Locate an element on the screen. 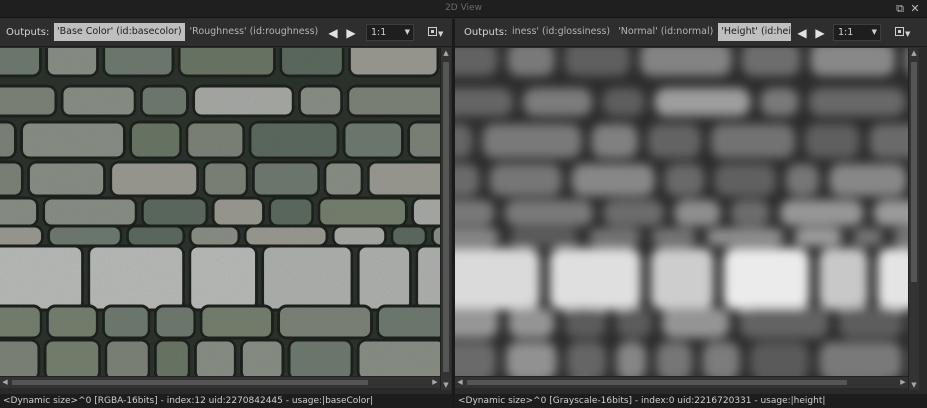 This screenshot has height=408, width=927. right-horizontal-scrollbar: ◀ ▶ is located at coordinates (681, 382).